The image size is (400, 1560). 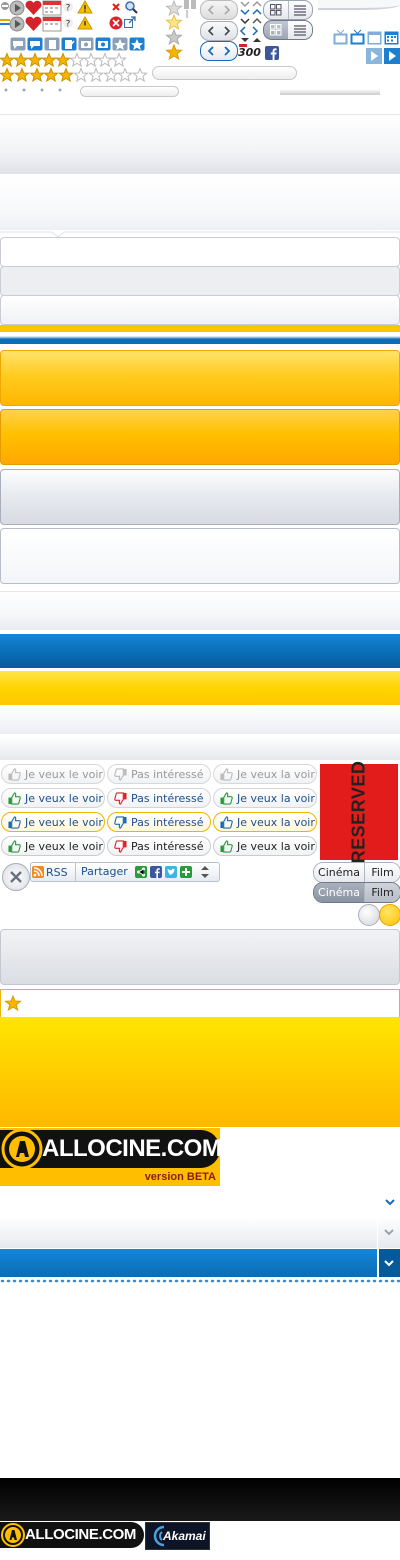 What do you see at coordinates (35, 44) in the screenshot?
I see `comment-icon` at bounding box center [35, 44].